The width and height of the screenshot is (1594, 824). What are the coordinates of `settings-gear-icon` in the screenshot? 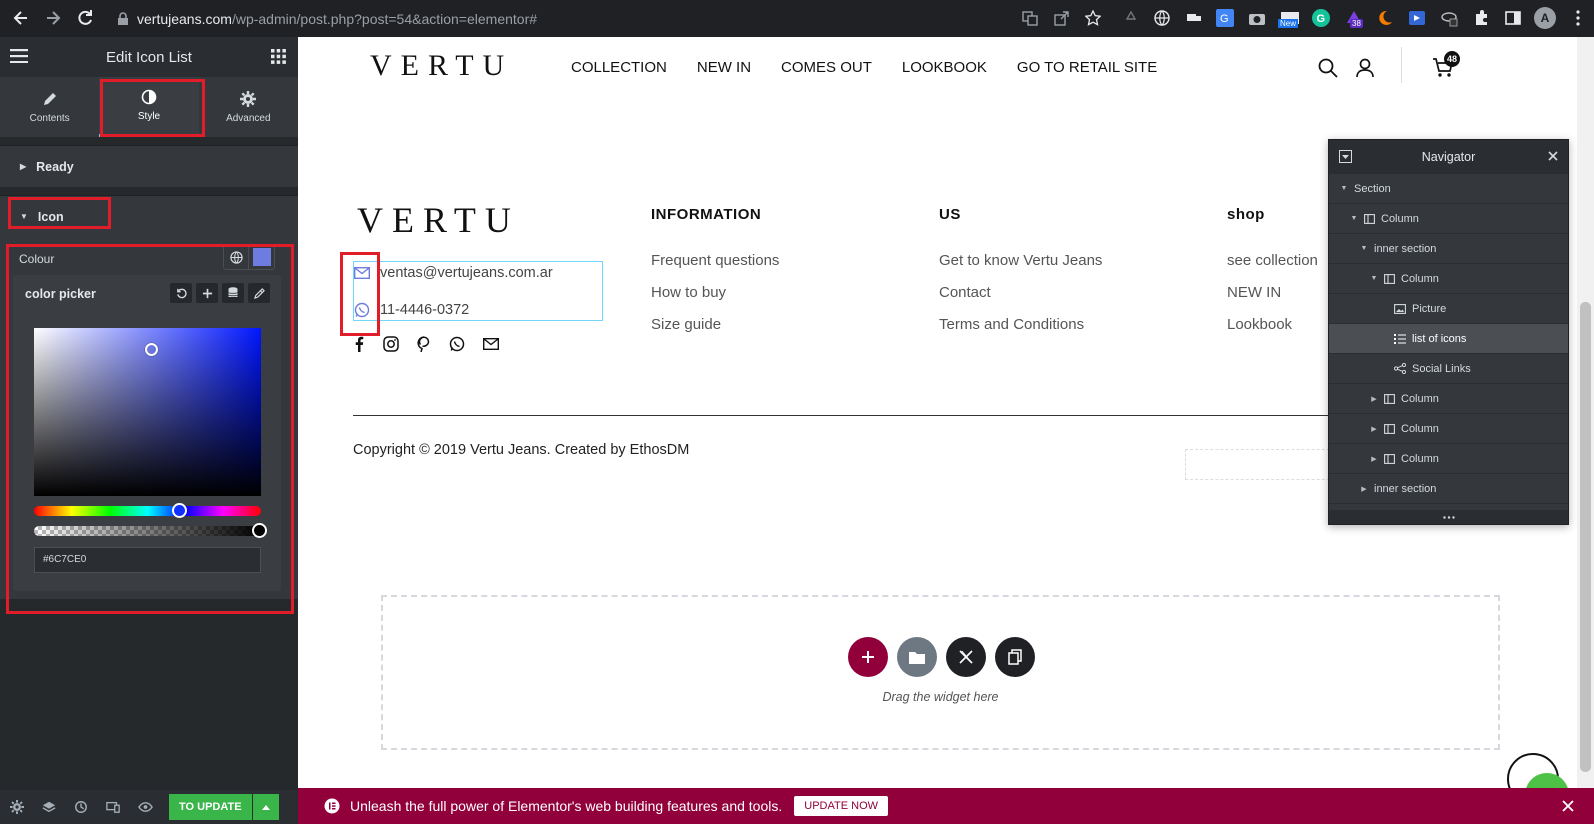 It's located at (17, 807).